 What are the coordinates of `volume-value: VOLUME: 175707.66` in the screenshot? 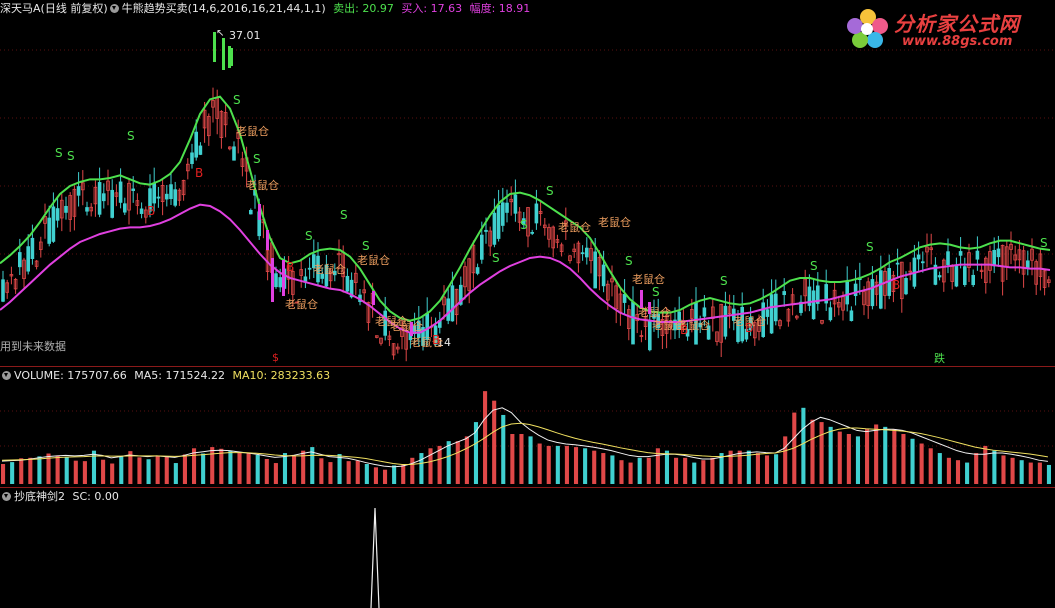 It's located at (70, 375).